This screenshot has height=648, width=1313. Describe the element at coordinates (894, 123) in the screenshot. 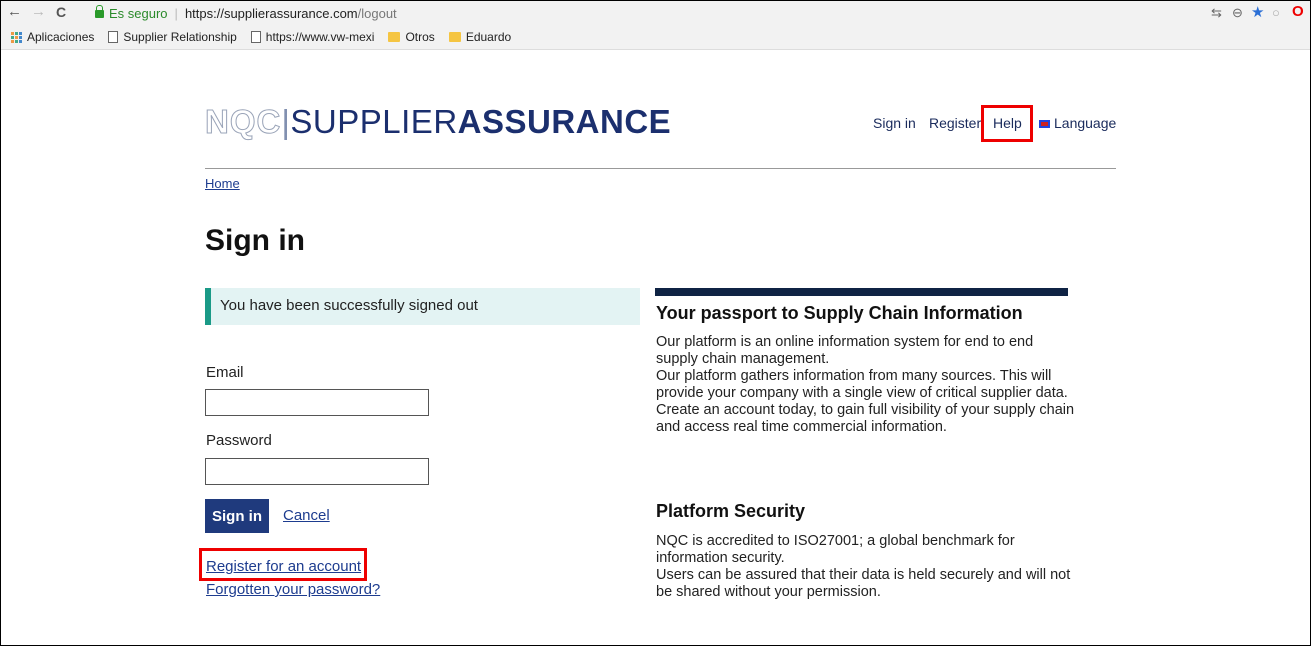

I see `nav-sign-in: Sign in` at that location.